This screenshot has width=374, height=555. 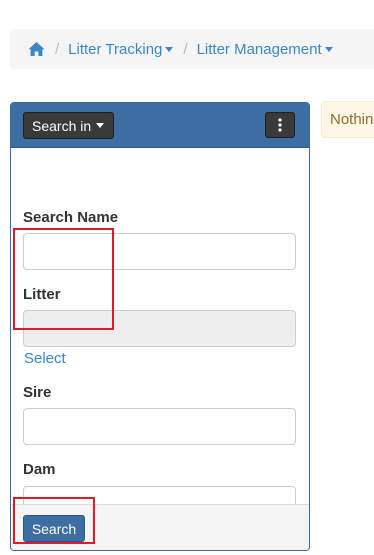 I want to click on breadcrumb-label: Litter Management, so click(x=259, y=49).